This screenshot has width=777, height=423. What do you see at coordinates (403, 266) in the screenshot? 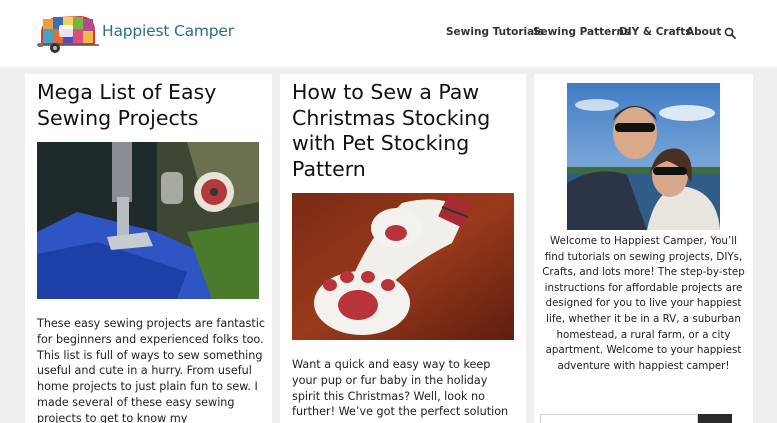
I see `paw-stocking-image` at bounding box center [403, 266].